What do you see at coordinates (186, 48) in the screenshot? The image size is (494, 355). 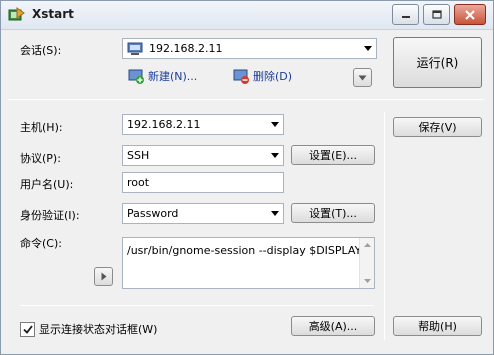 I see `session-value: 192.168.2.11` at bounding box center [186, 48].